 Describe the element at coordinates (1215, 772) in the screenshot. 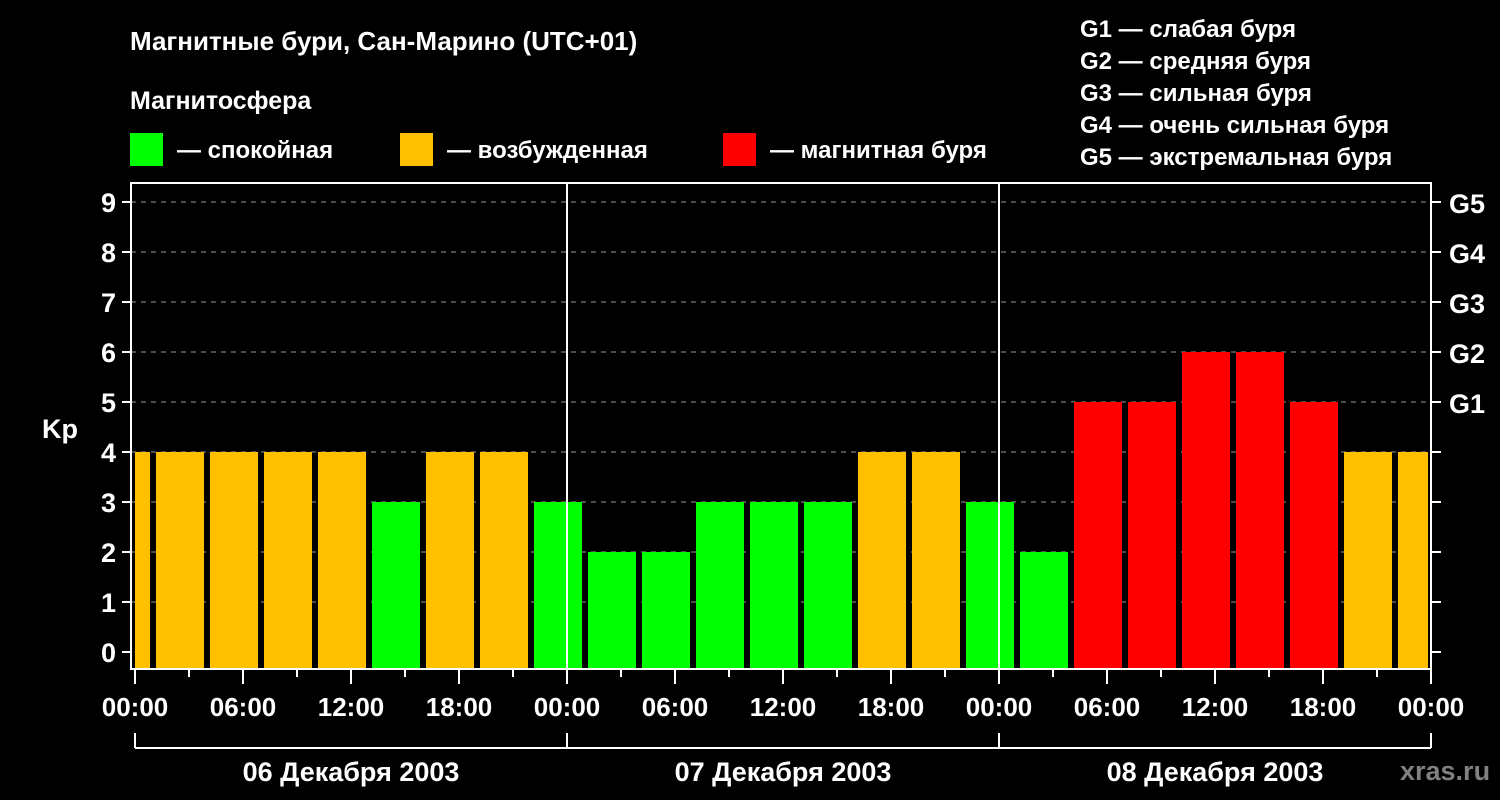

I see `day-label: 08 Декабря 2003` at that location.